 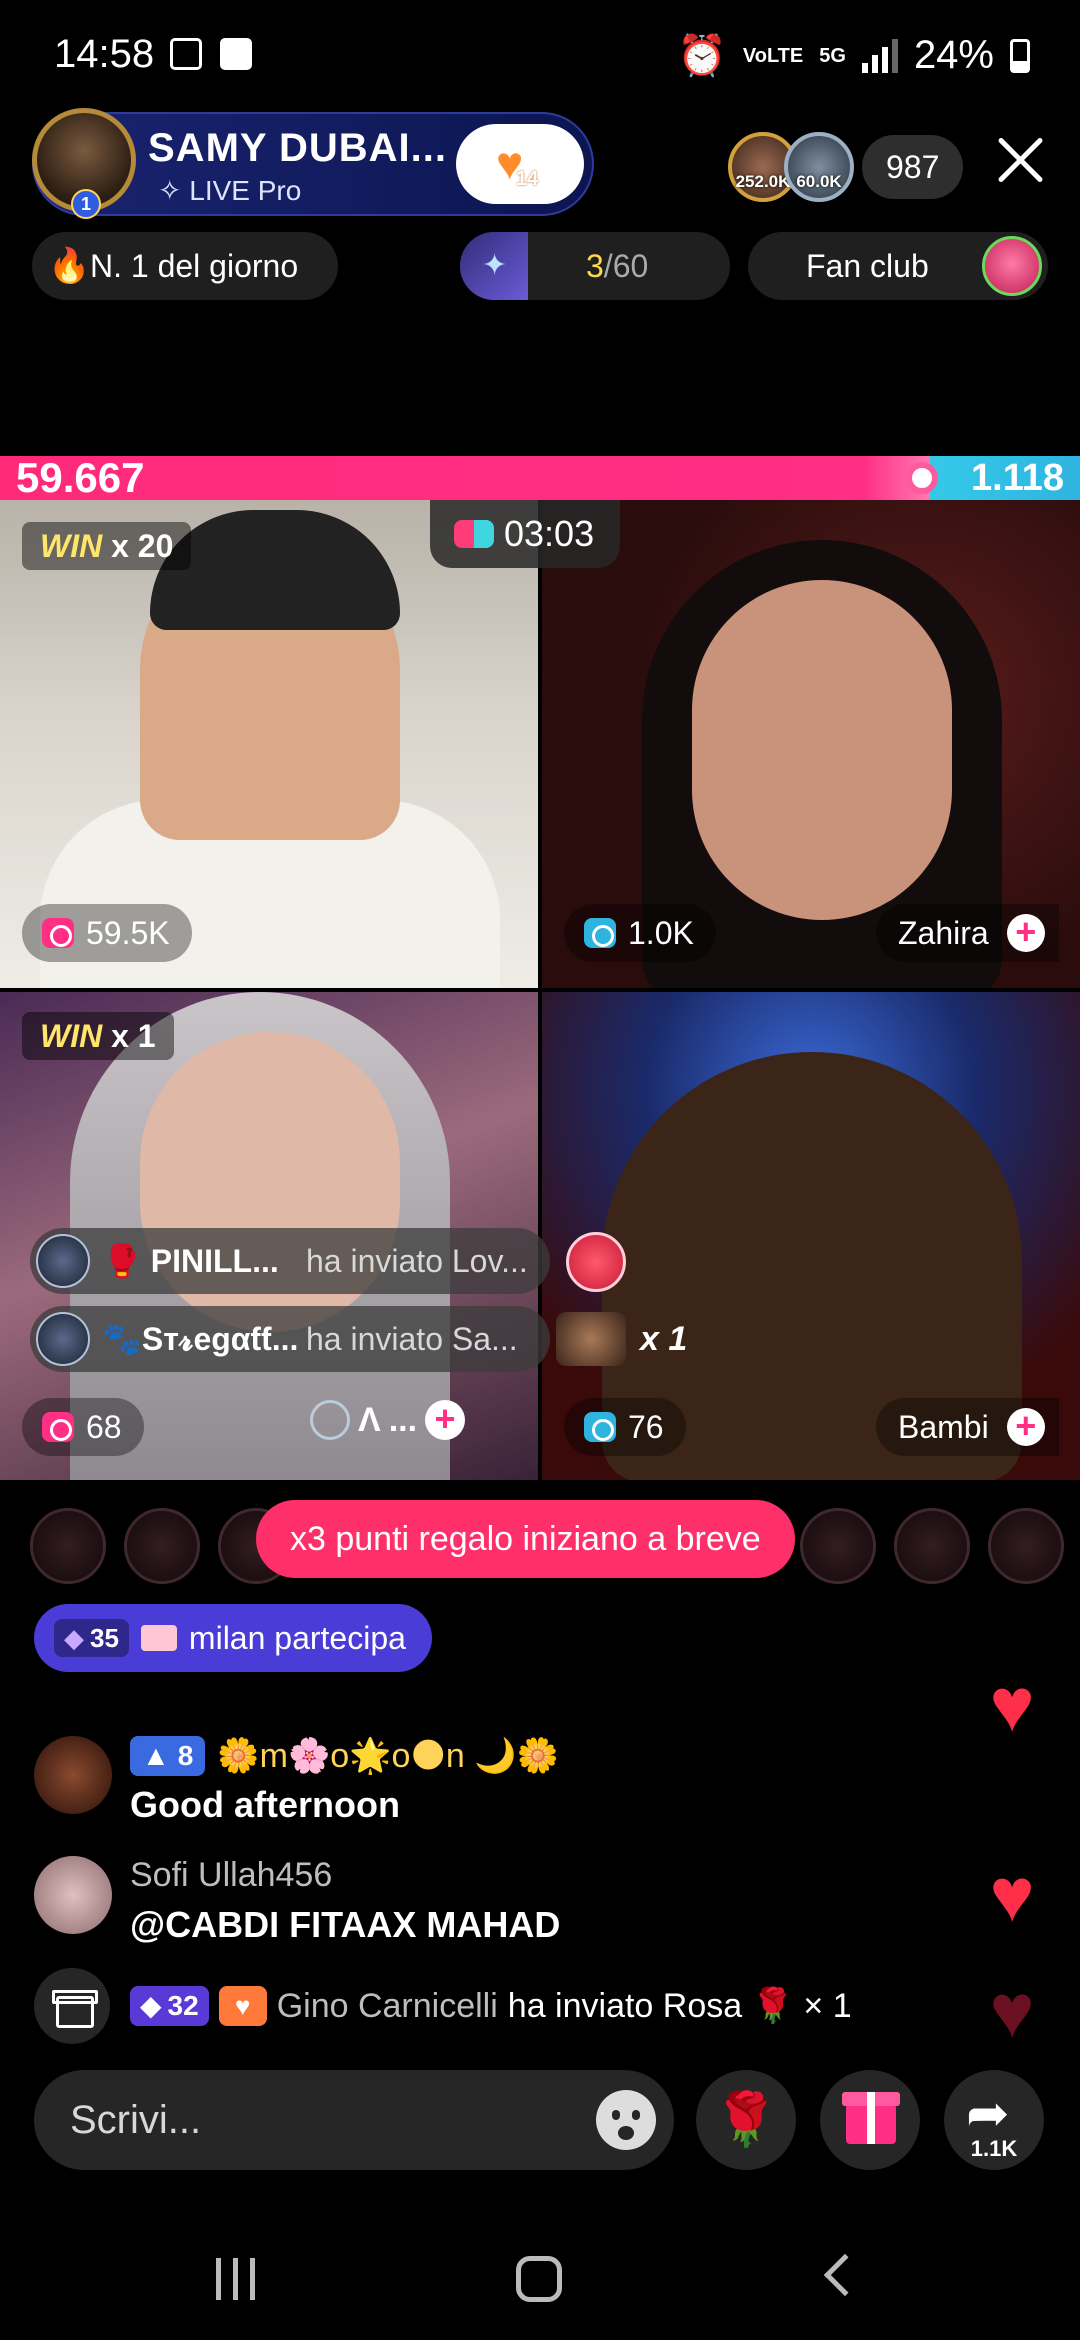 I want to click on follow-heart-button: ♥ 14, so click(x=520, y=164).